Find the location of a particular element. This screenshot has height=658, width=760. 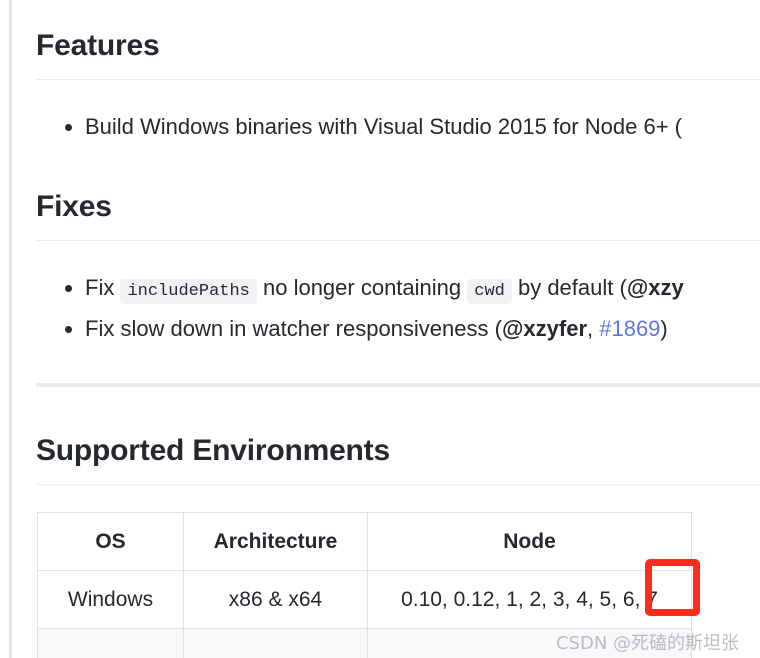

section-supported-environments: Supported Environments is located at coordinates (213, 451).